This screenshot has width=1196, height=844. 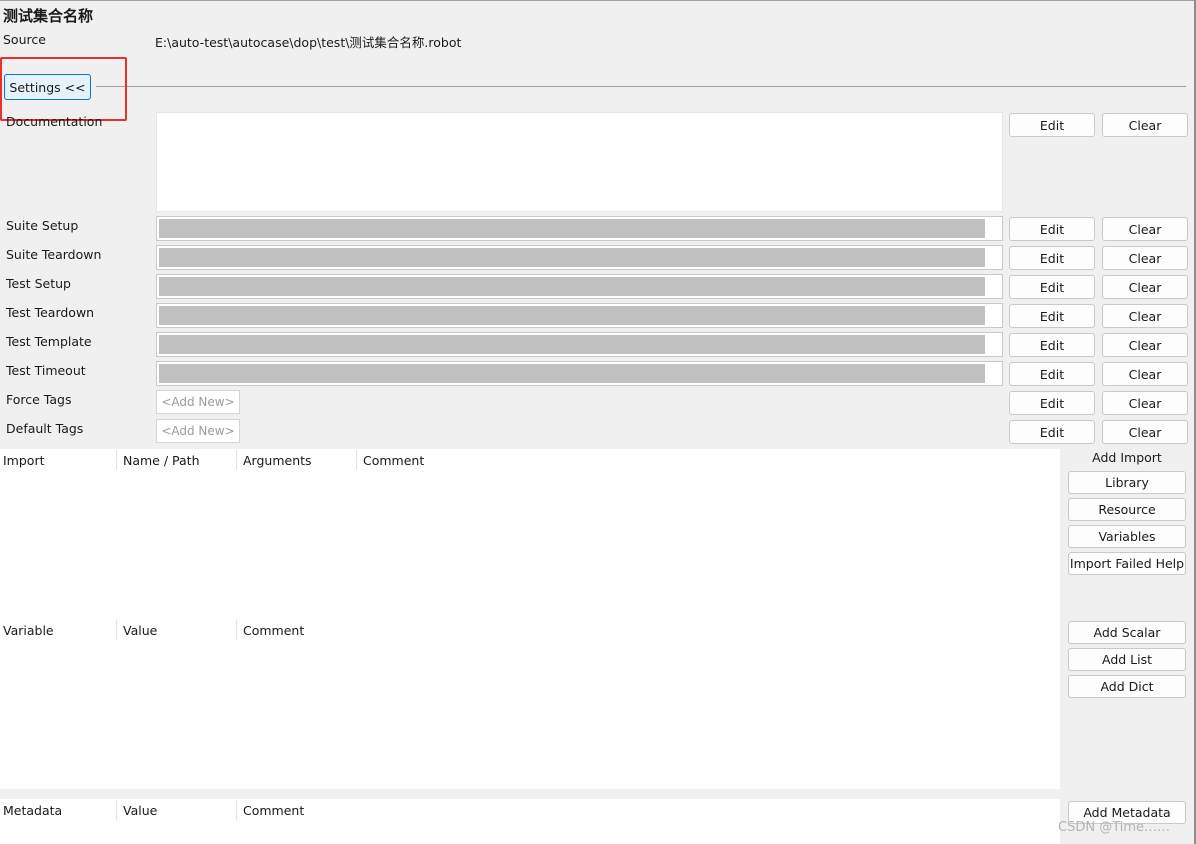 What do you see at coordinates (138, 630) in the screenshot?
I see `variable-value-col-header: Value` at bounding box center [138, 630].